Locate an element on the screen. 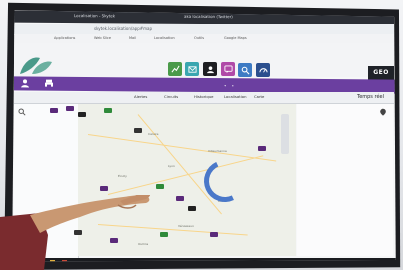 This screenshot has width=403, height=270. pin-icon is located at coordinates (383, 112).